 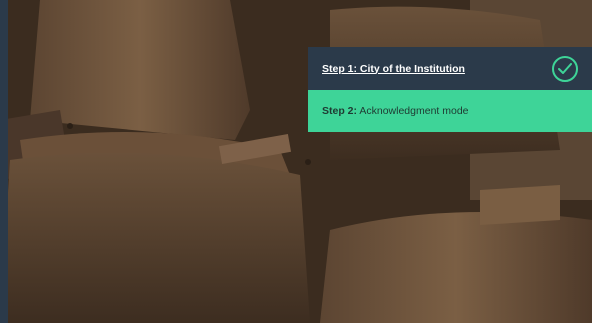 I want to click on left-edge-bar, so click(x=4, y=161).